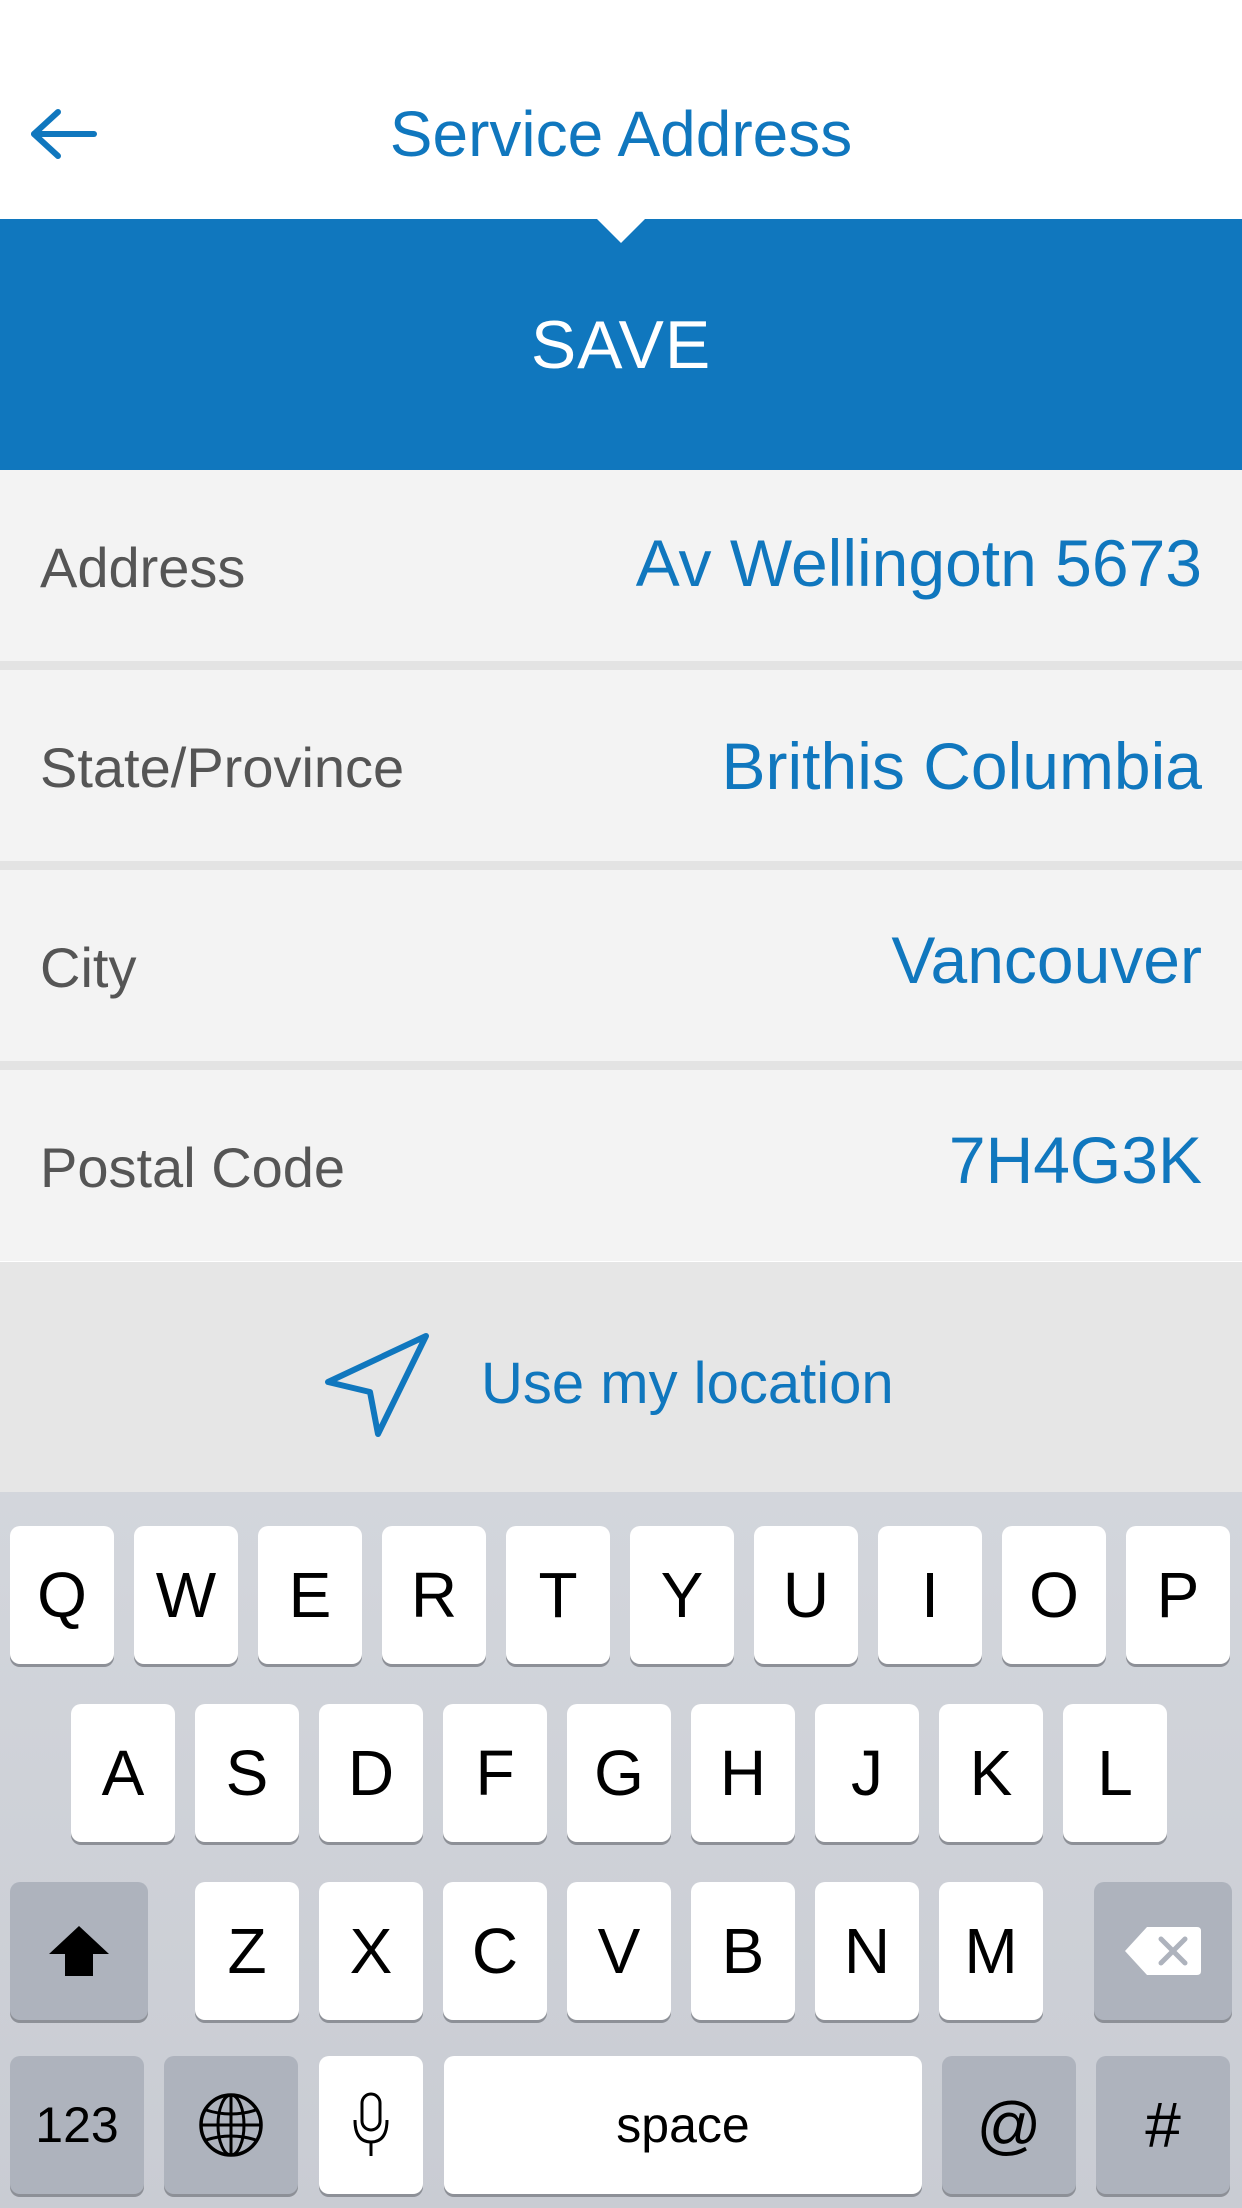  I want to click on state-province-label: State/Province, so click(222, 767).